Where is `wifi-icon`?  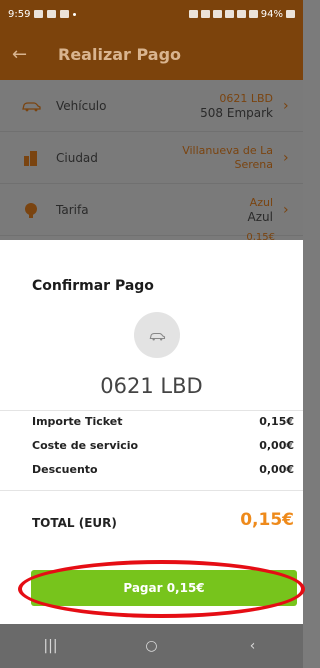
wifi-icon is located at coordinates (241, 14).